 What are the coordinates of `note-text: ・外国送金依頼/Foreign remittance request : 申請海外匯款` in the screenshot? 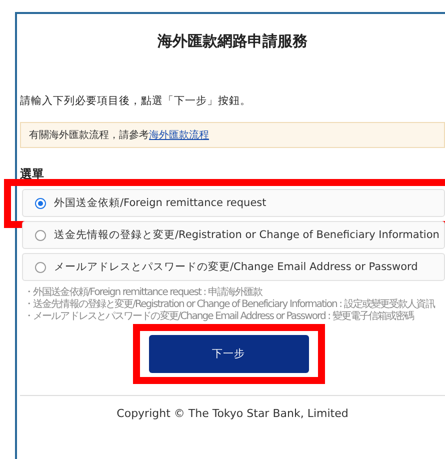 It's located at (144, 292).